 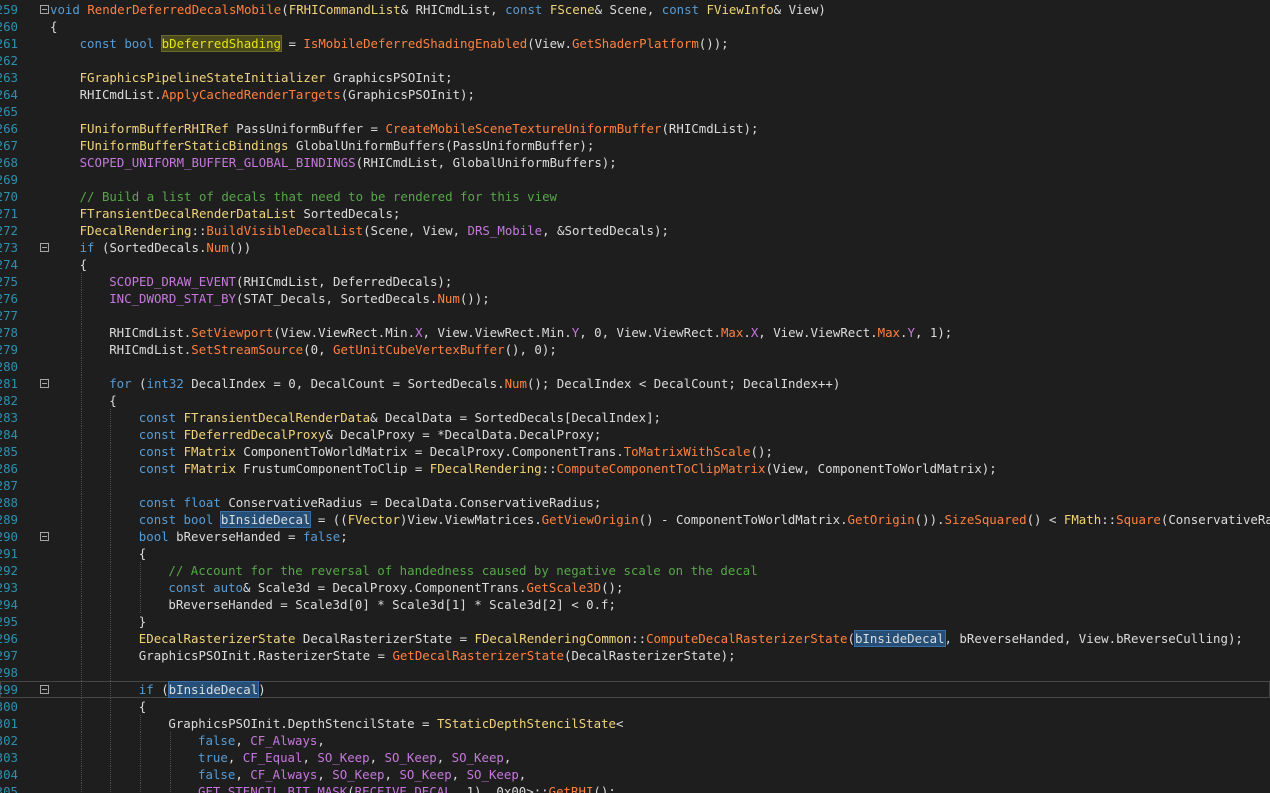 What do you see at coordinates (635, 672) in the screenshot?
I see `code-line: 298` at bounding box center [635, 672].